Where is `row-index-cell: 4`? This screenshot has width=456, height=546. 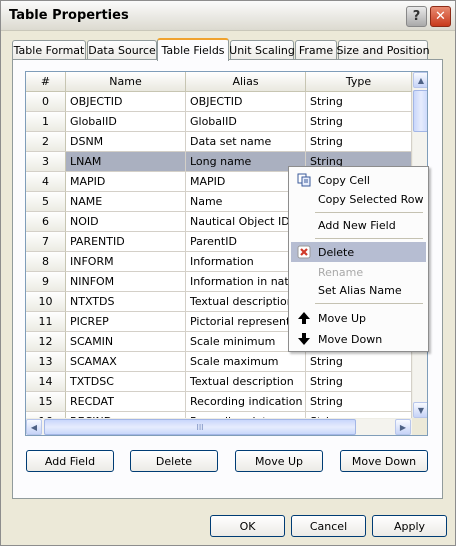 row-index-cell: 4 is located at coordinates (46, 182).